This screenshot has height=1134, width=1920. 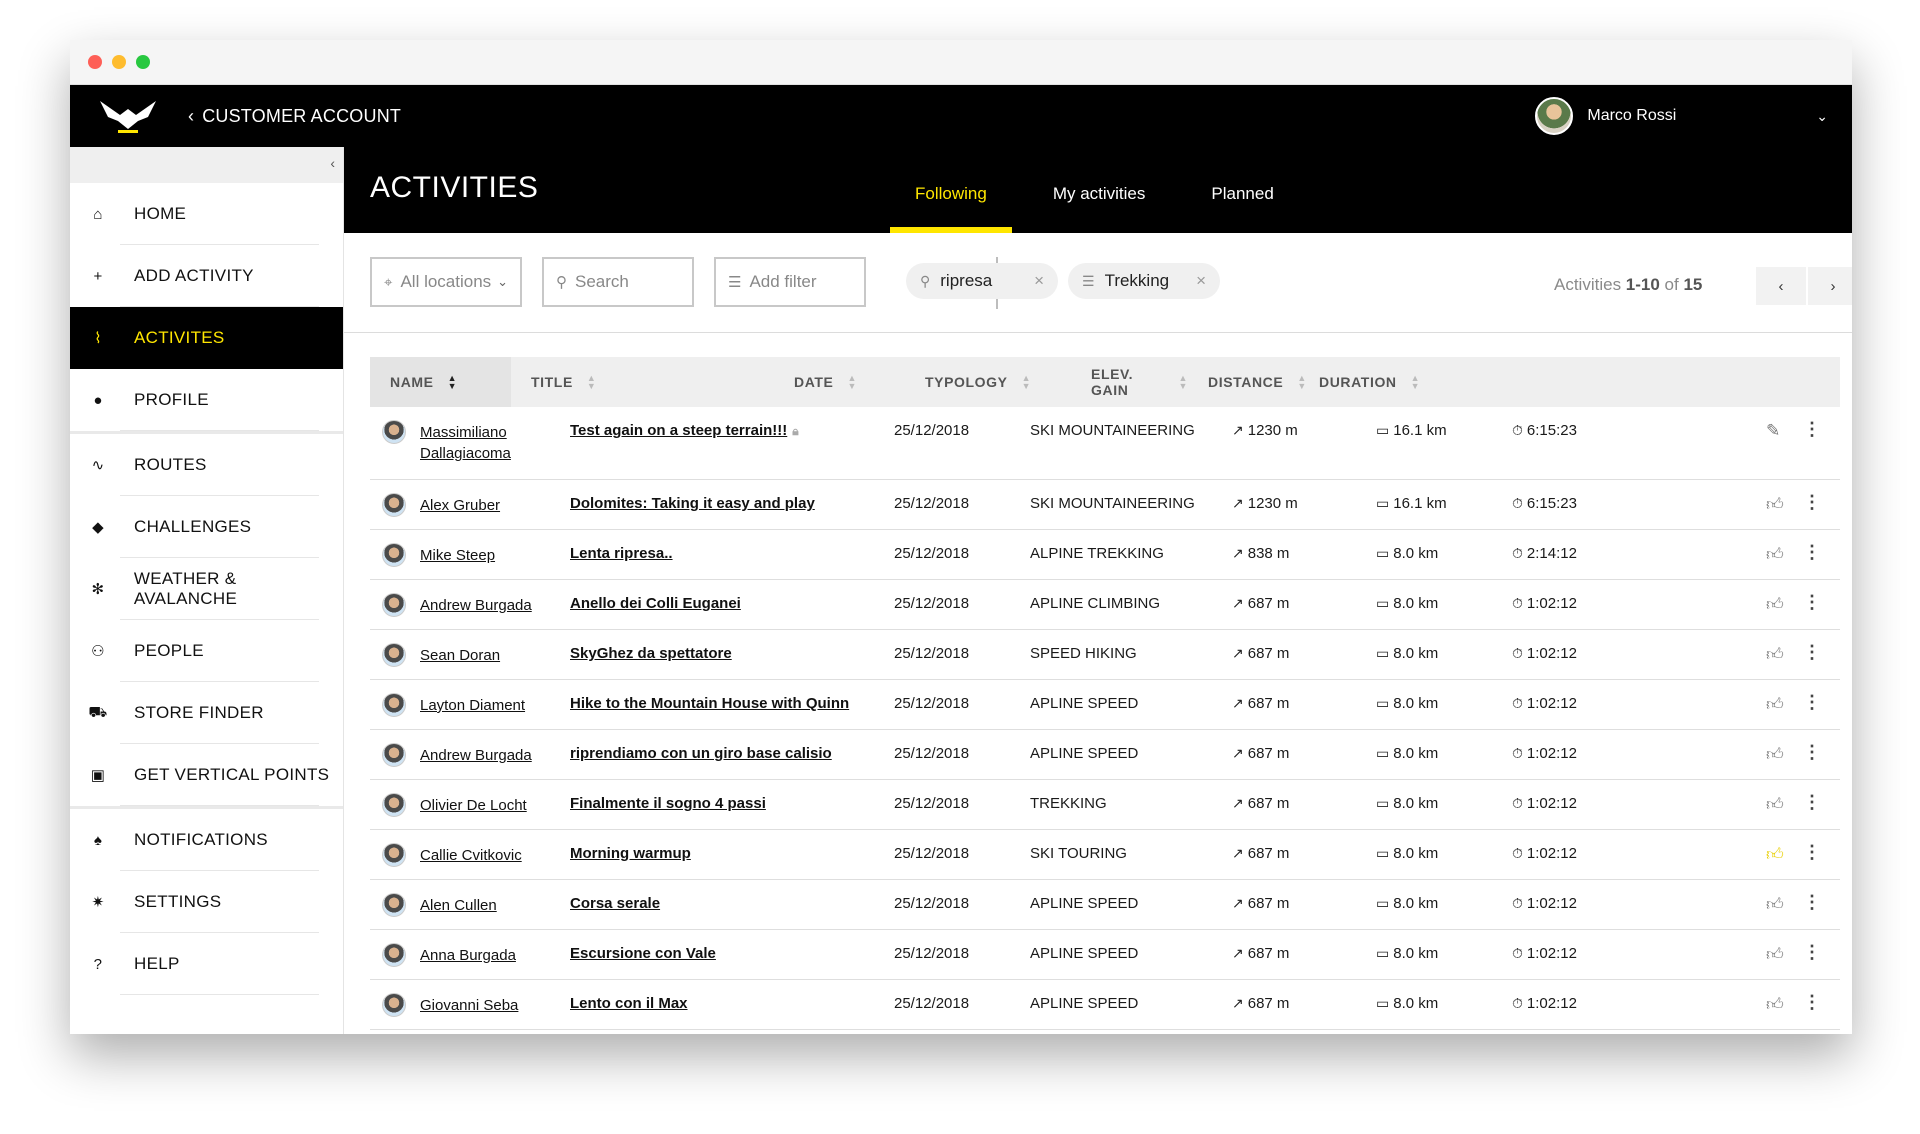 I want to click on column-header-duration: DURATION ▲ ▼, so click(x=1374, y=382).